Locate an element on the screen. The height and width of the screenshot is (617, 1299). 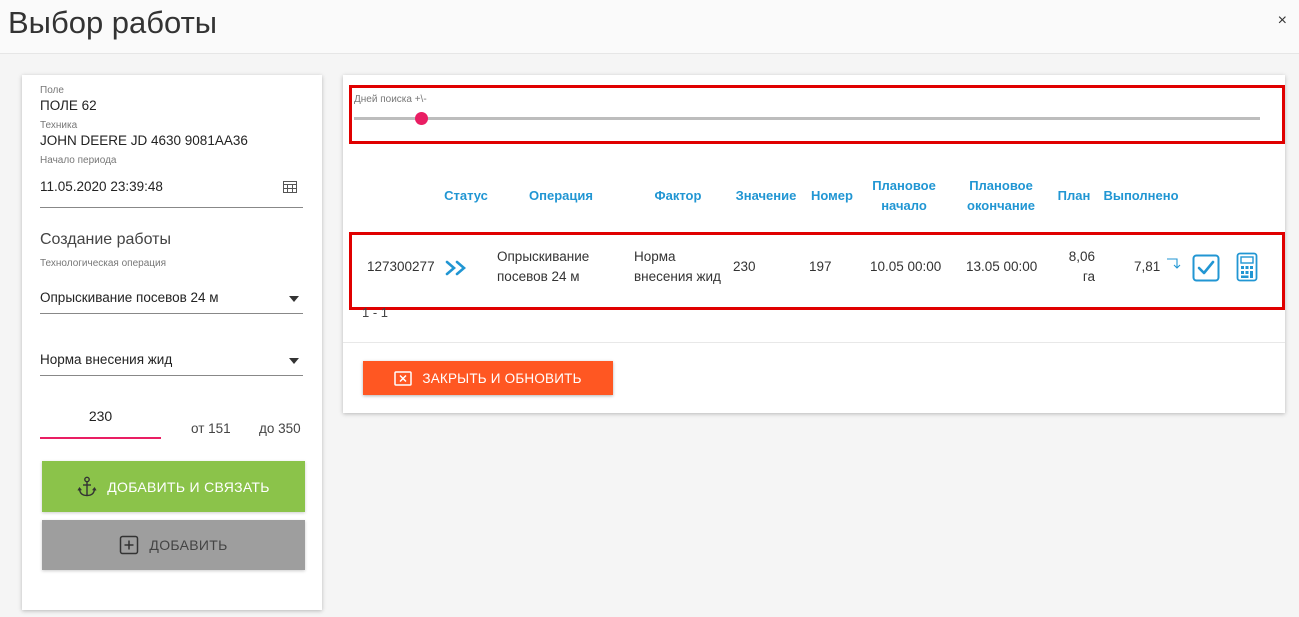
divider is located at coordinates (814, 342).